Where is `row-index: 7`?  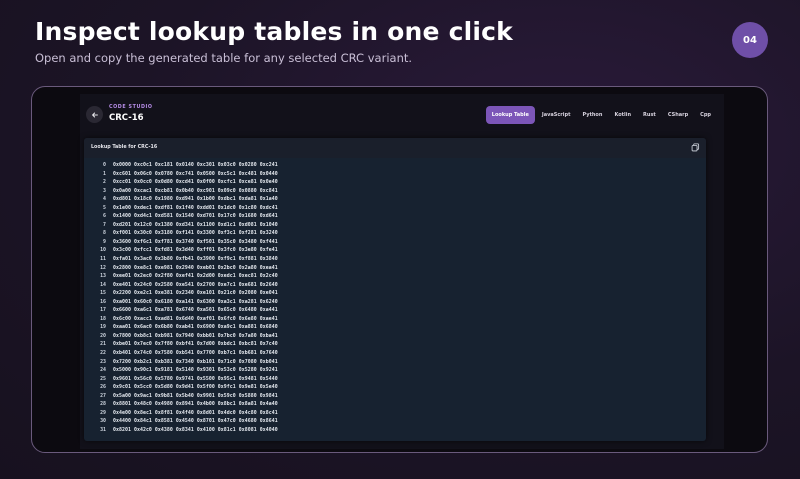 row-index: 7 is located at coordinates (104, 224).